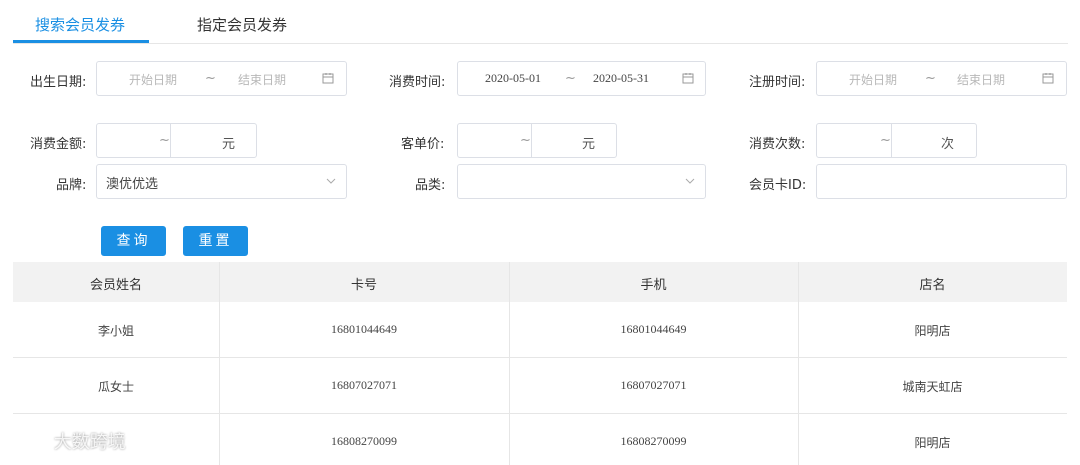  Describe the element at coordinates (215, 241) in the screenshot. I see `reset-button: 重置` at that location.